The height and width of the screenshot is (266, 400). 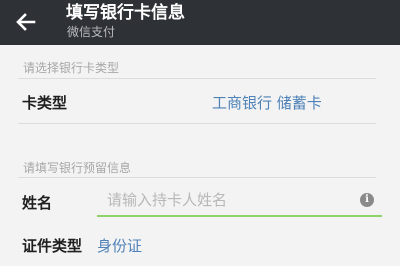 I want to click on row-divider, so click(x=197, y=123).